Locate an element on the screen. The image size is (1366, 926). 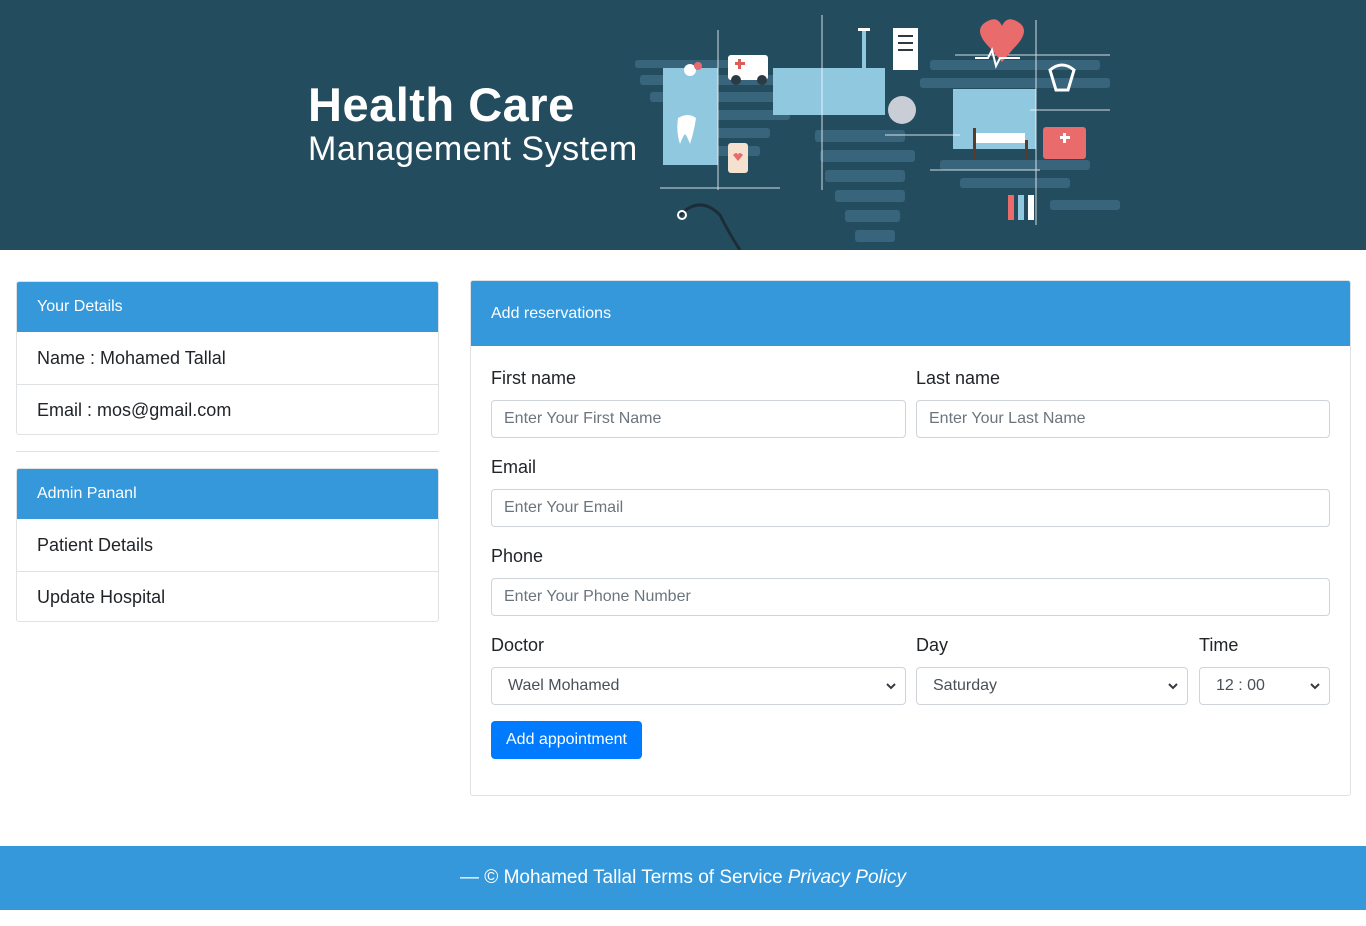
phone-label: Phone is located at coordinates (517, 556).